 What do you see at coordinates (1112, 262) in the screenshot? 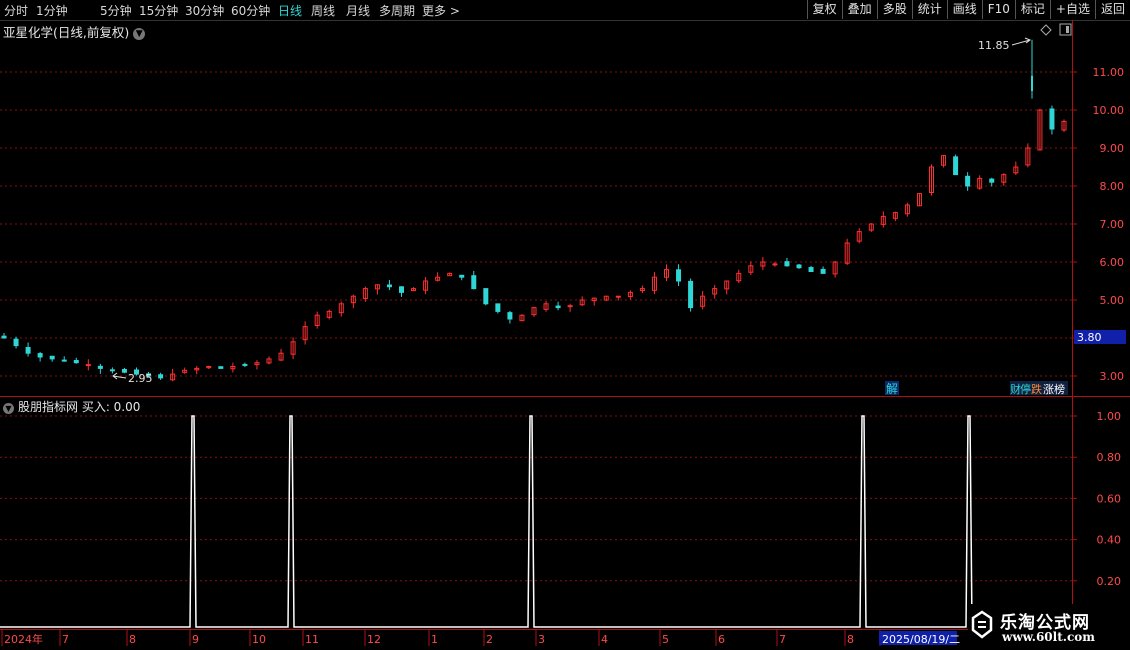
I see `price-tick-label: 6.00` at bounding box center [1112, 262].